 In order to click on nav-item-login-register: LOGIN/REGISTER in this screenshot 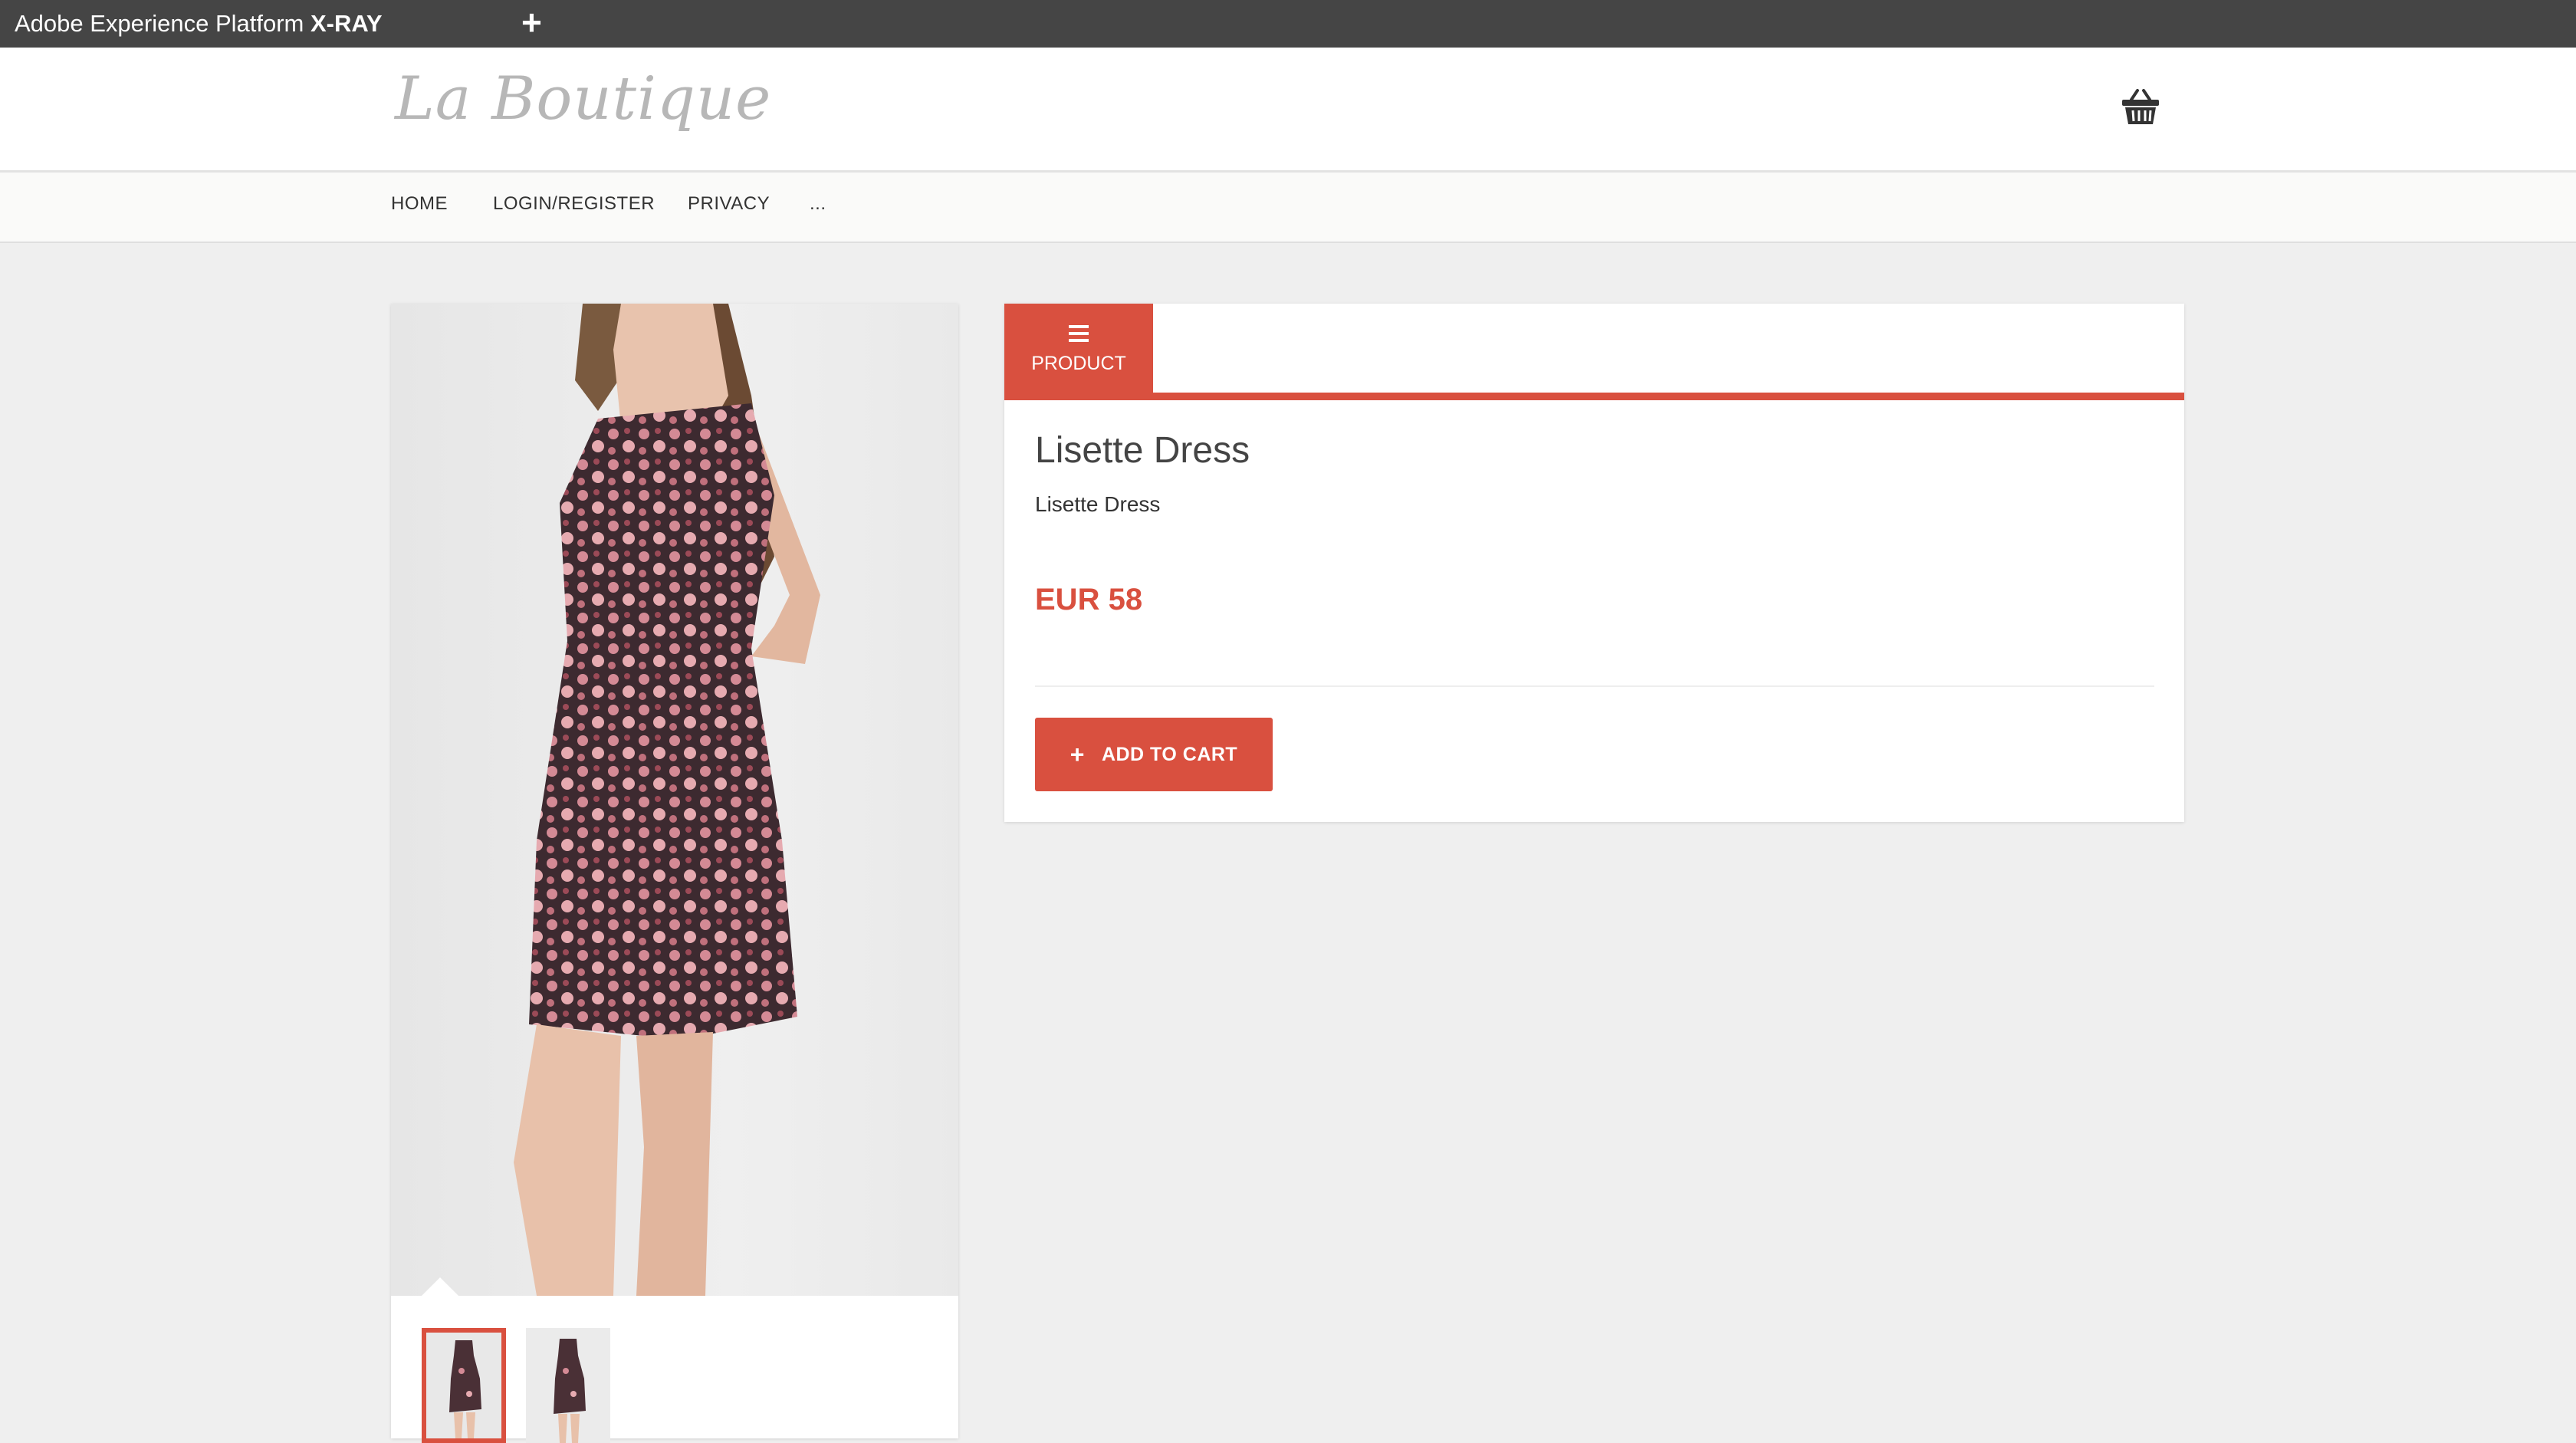, I will do `click(574, 204)`.